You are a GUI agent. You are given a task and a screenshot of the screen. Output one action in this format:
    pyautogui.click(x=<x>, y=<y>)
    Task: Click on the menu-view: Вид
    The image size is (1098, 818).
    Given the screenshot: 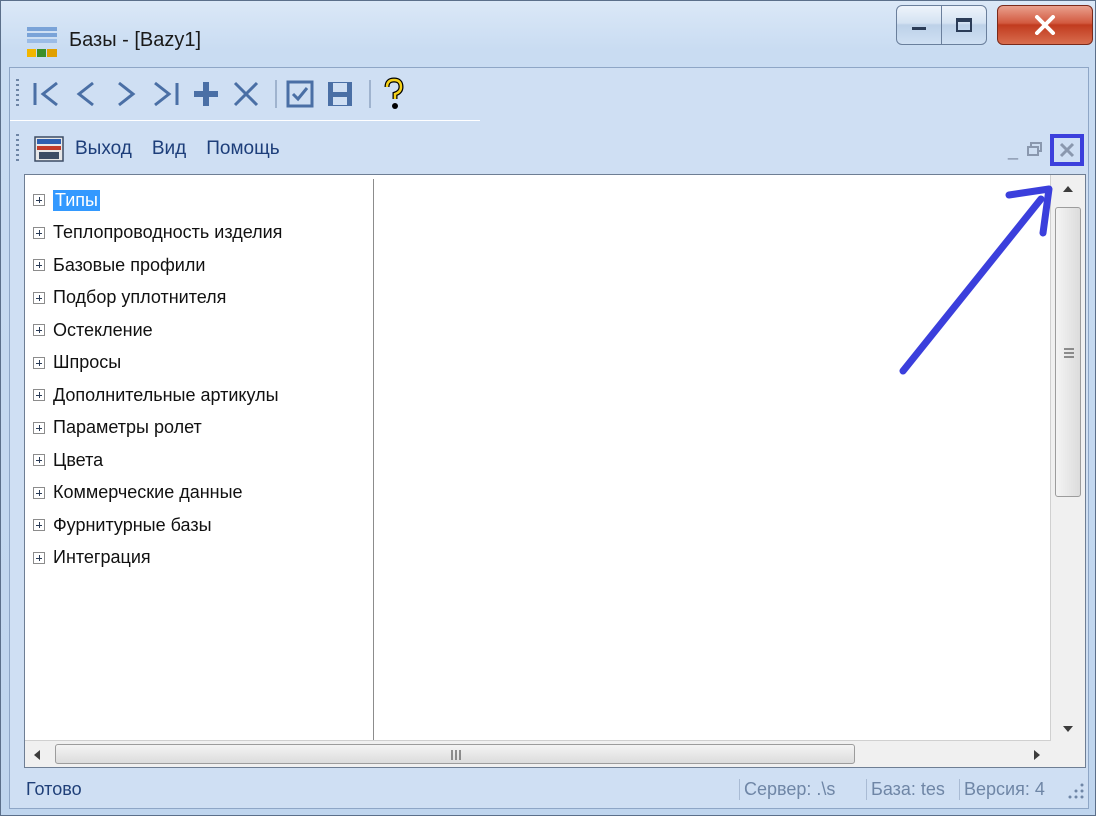 What is the action you would take?
    pyautogui.click(x=169, y=149)
    